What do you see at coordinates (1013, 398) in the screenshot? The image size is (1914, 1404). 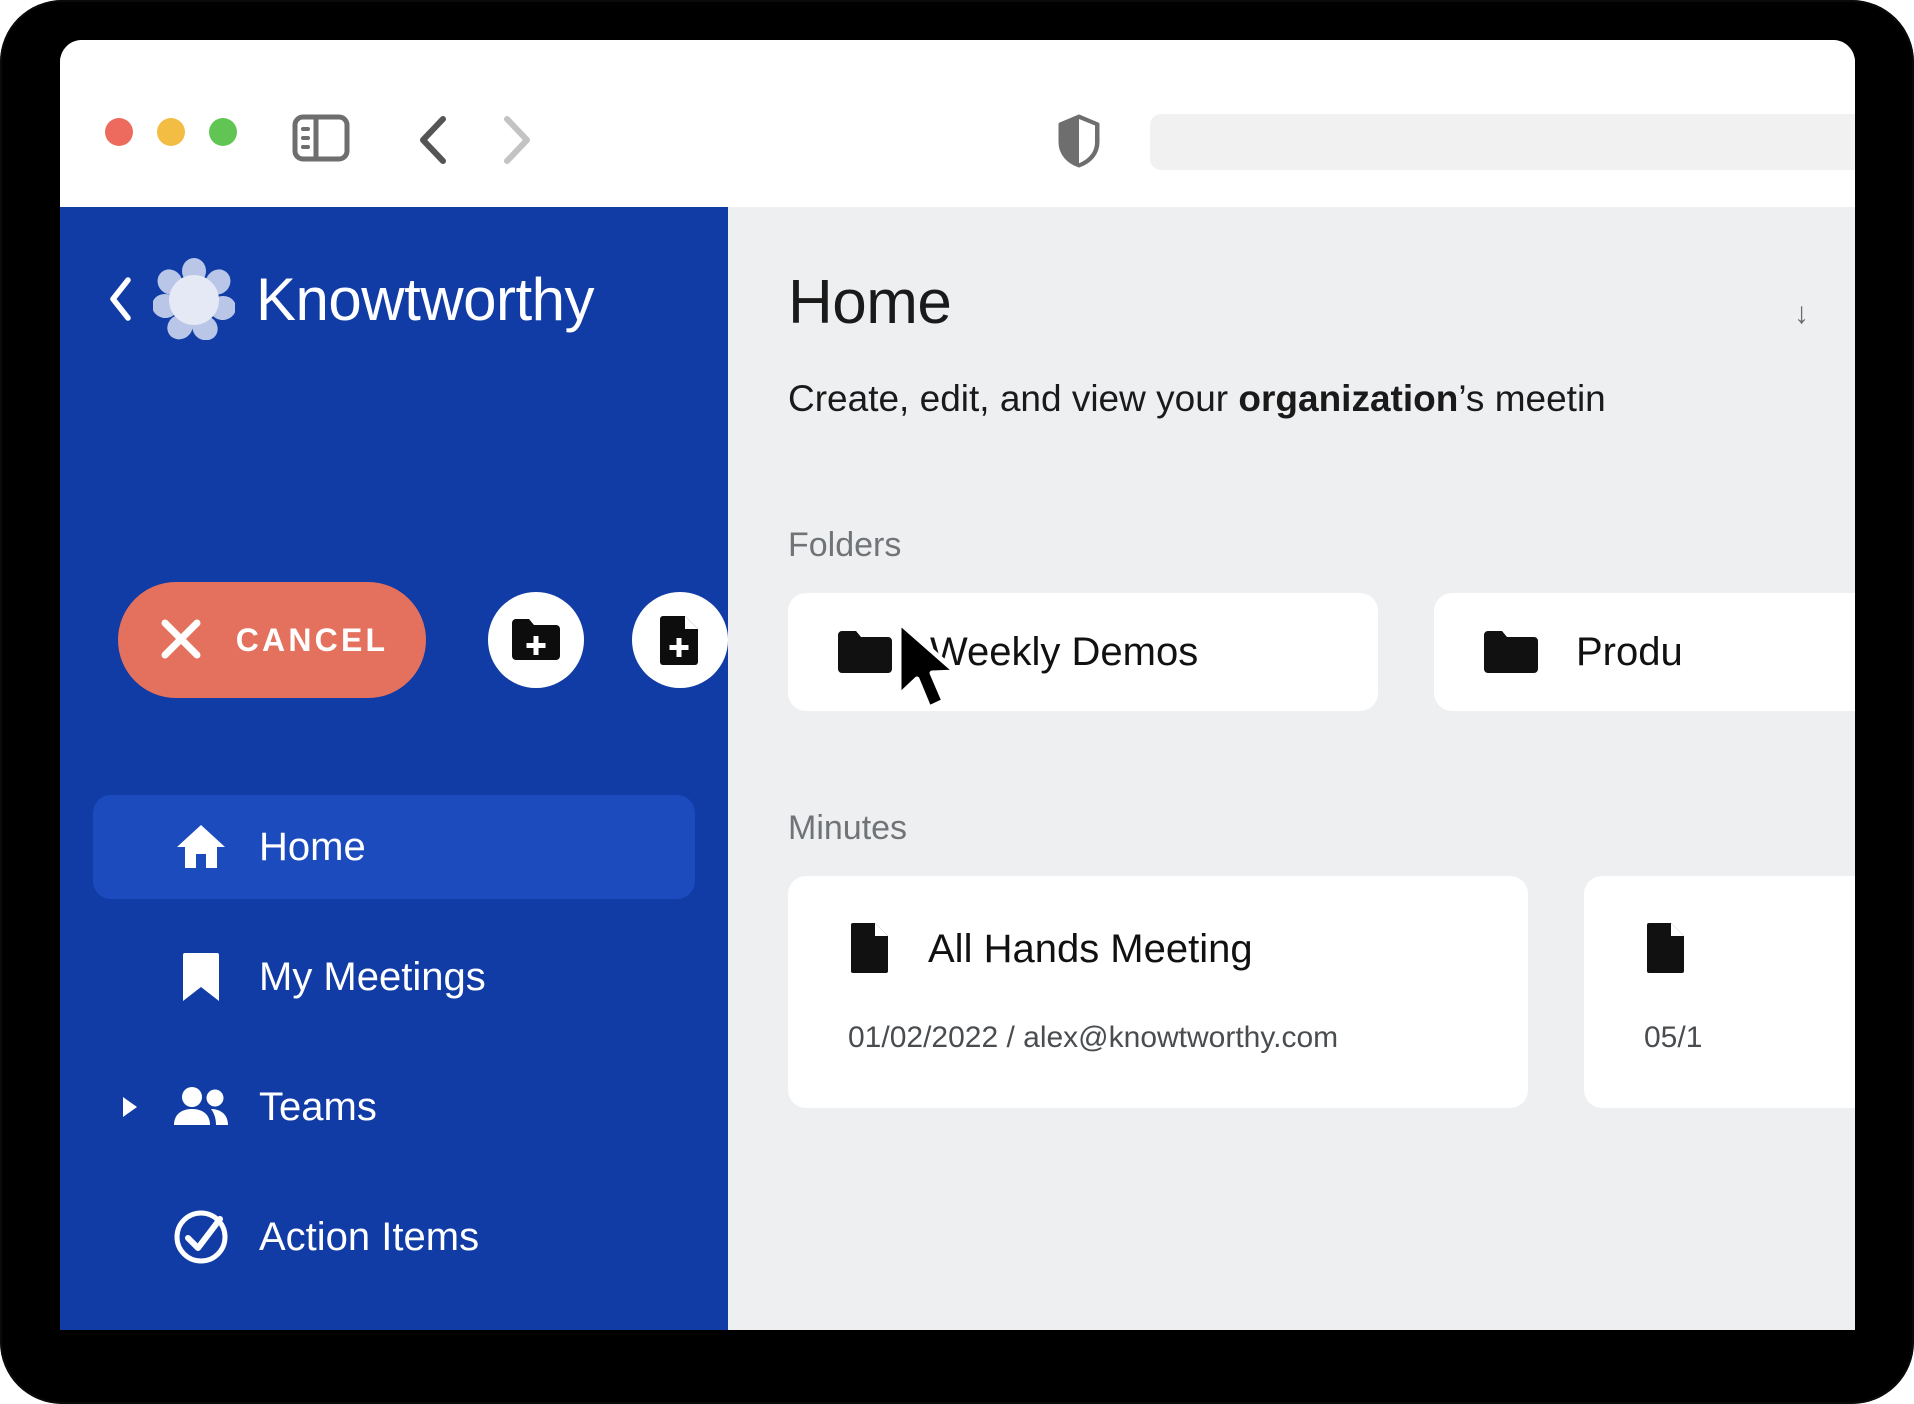 I see `subtitle-pre: Create, edit, and view your` at bounding box center [1013, 398].